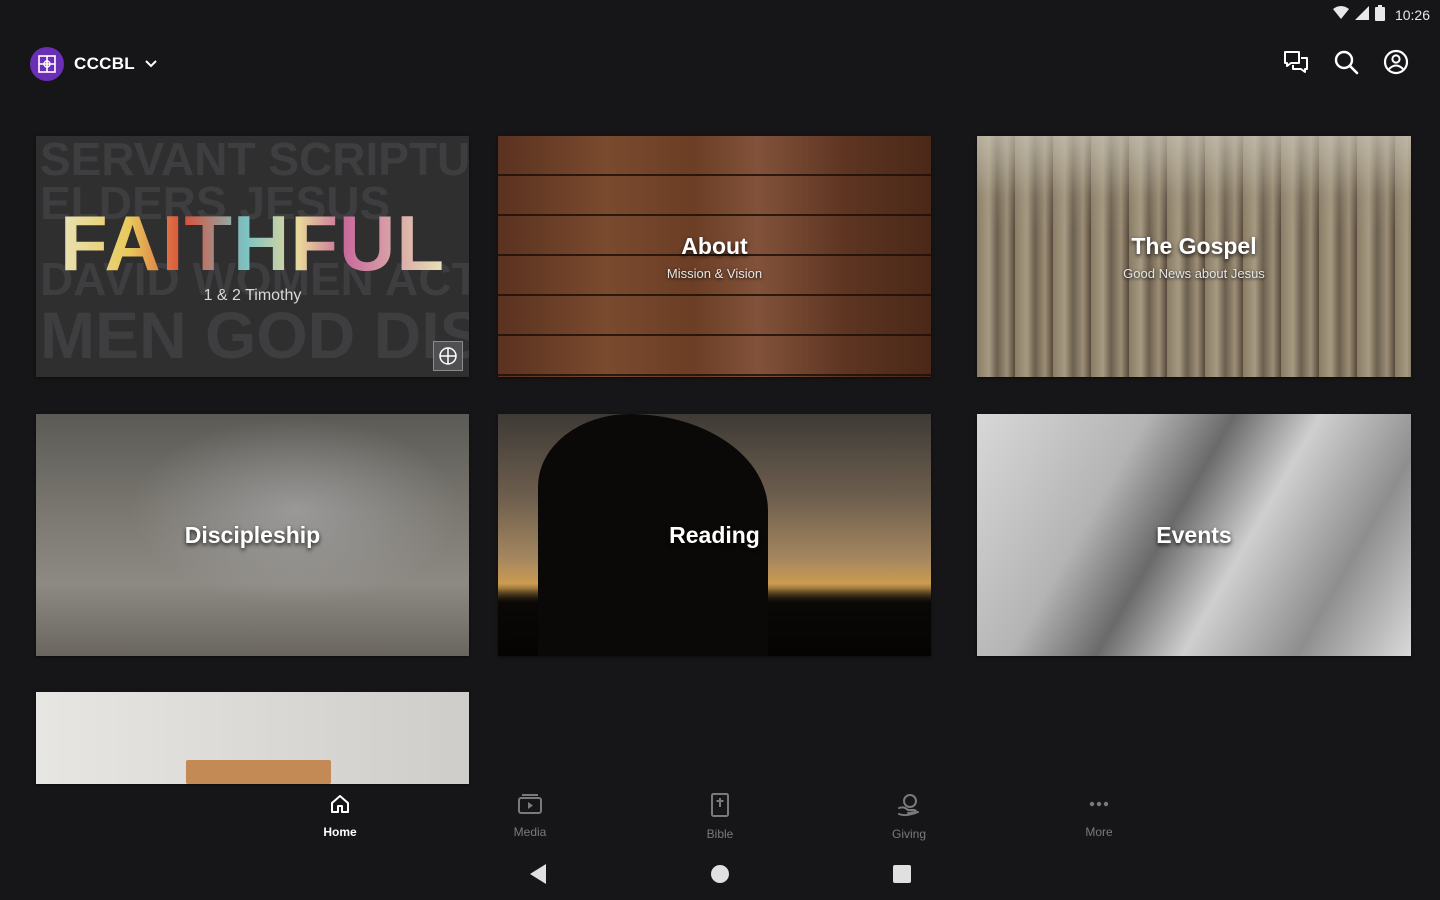 Image resolution: width=1440 pixels, height=900 pixels. I want to click on tile-title: The Gospel, so click(1194, 245).